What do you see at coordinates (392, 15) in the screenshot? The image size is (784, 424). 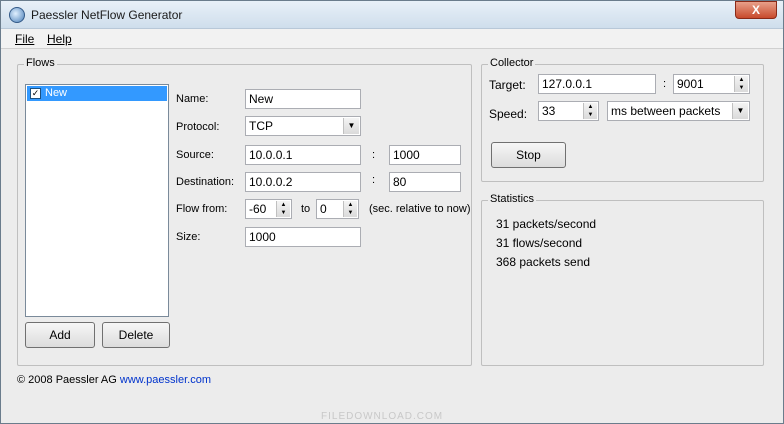 I see `title-bar: Paessler NetFlow Generator X` at bounding box center [392, 15].